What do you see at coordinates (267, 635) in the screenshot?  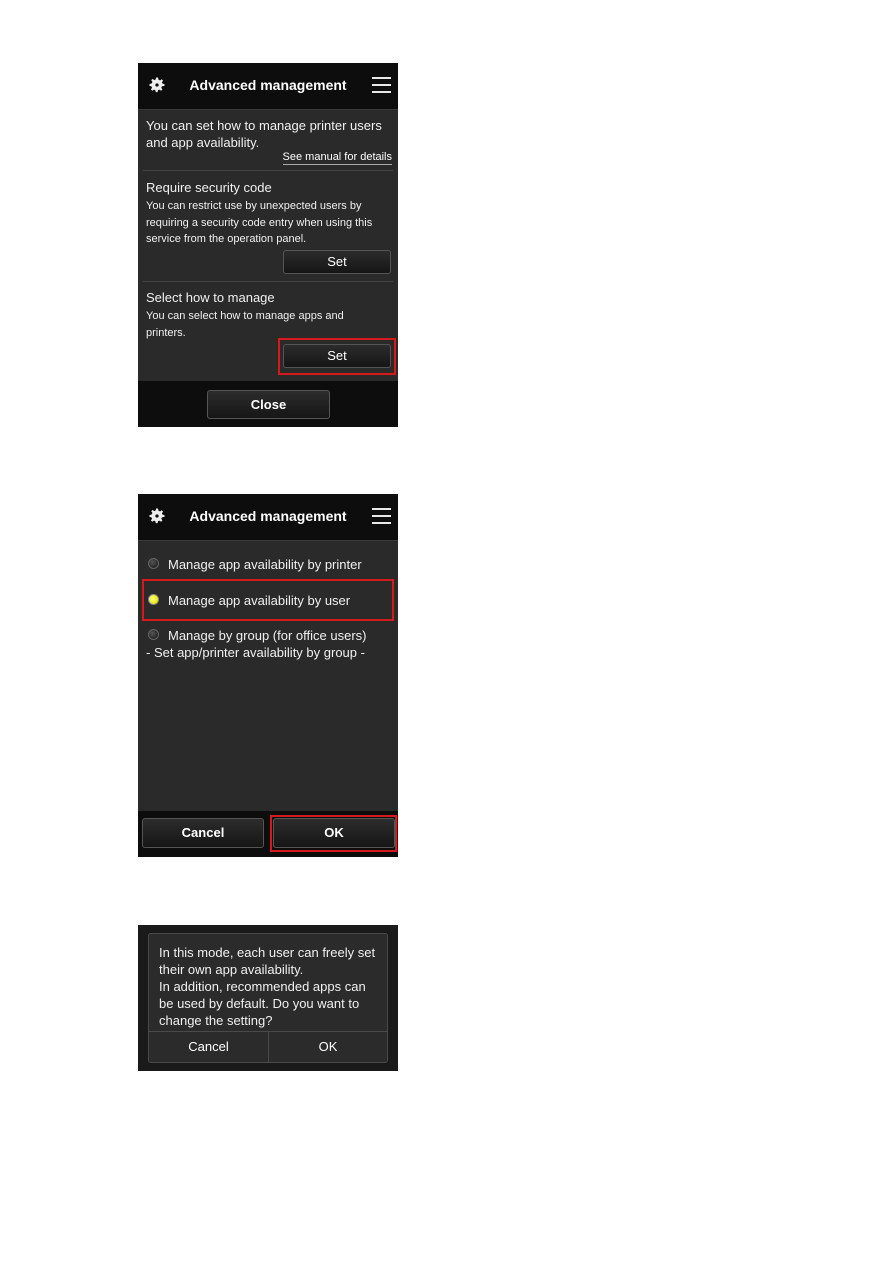 I see `radio-label: Manage by group (for office users)` at bounding box center [267, 635].